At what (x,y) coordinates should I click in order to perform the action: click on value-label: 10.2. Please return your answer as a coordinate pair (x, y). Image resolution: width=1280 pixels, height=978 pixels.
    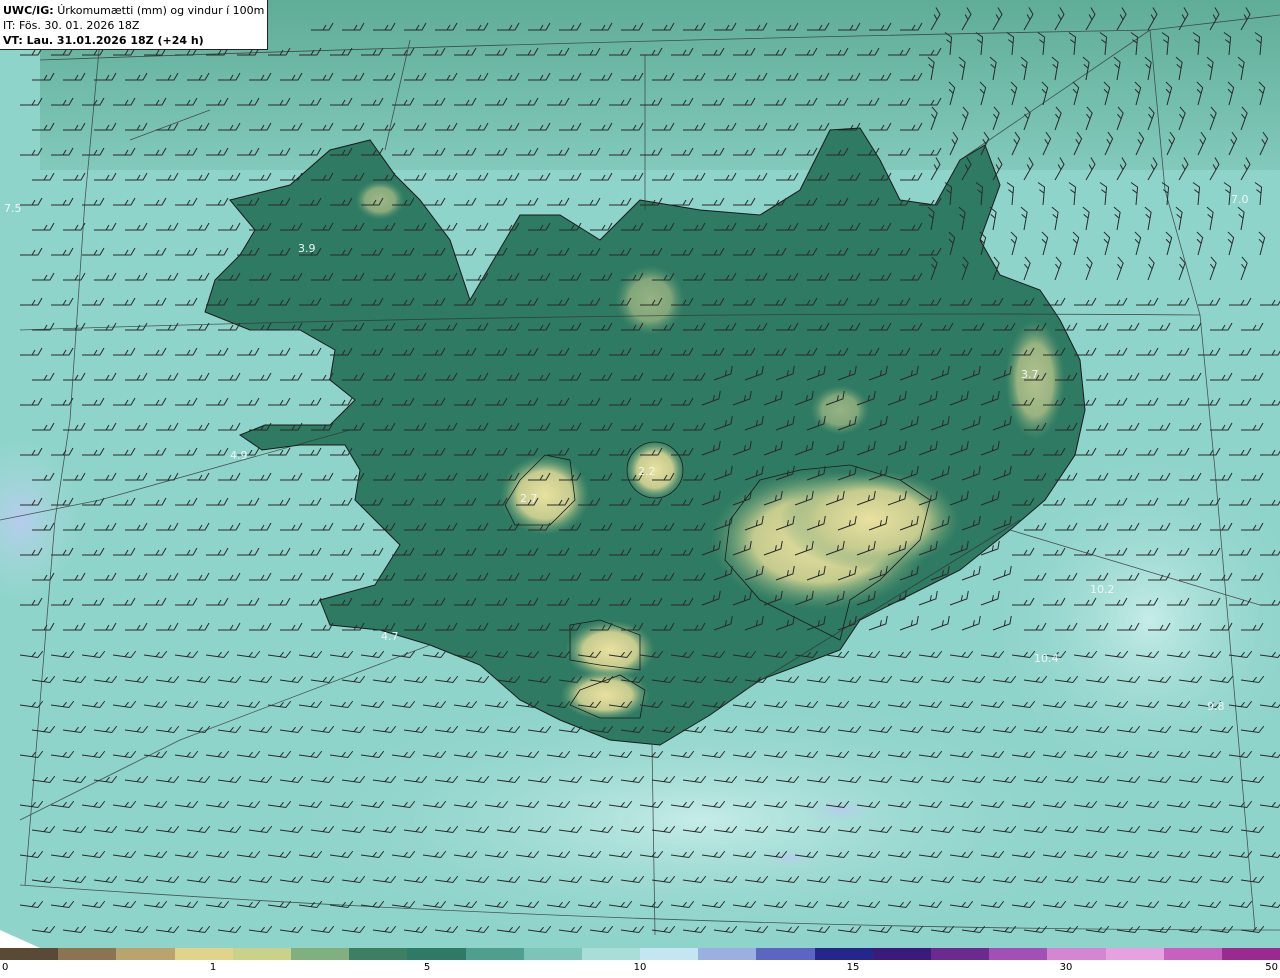
    Looking at the image, I should click on (1102, 589).